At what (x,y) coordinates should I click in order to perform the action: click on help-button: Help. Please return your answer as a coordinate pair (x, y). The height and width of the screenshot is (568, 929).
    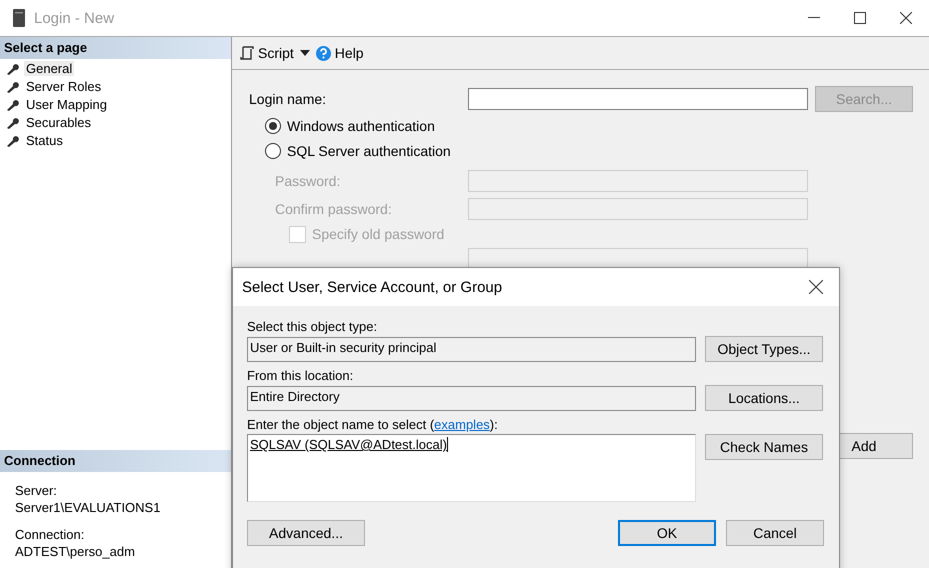
    Looking at the image, I should click on (340, 53).